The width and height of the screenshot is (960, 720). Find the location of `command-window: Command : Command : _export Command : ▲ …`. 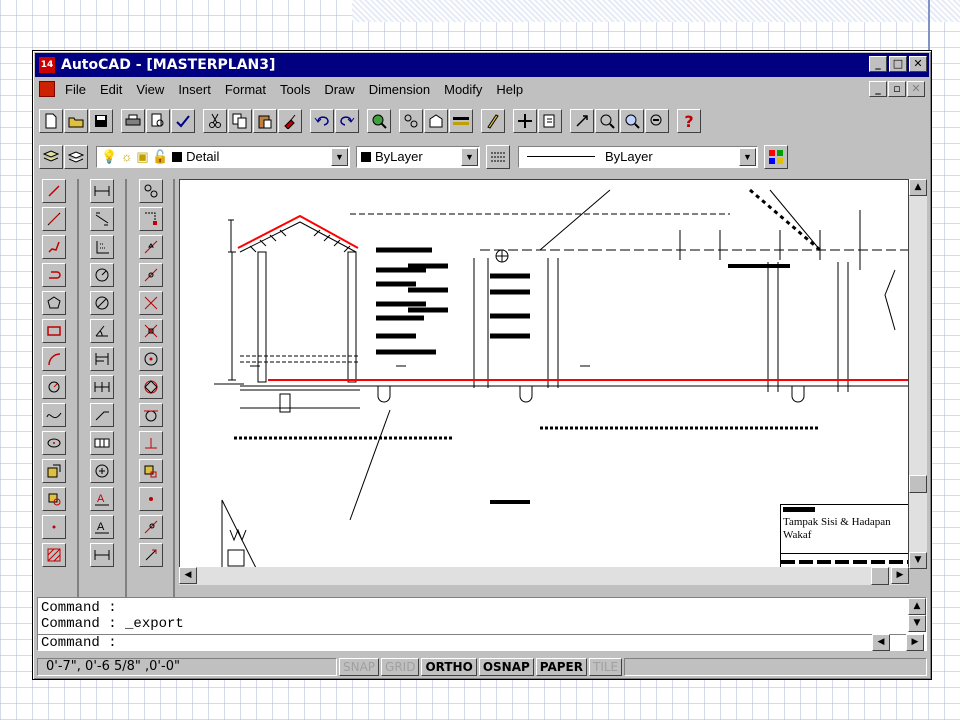

command-window: Command : Command : _export Command : ▲ … is located at coordinates (482, 624).